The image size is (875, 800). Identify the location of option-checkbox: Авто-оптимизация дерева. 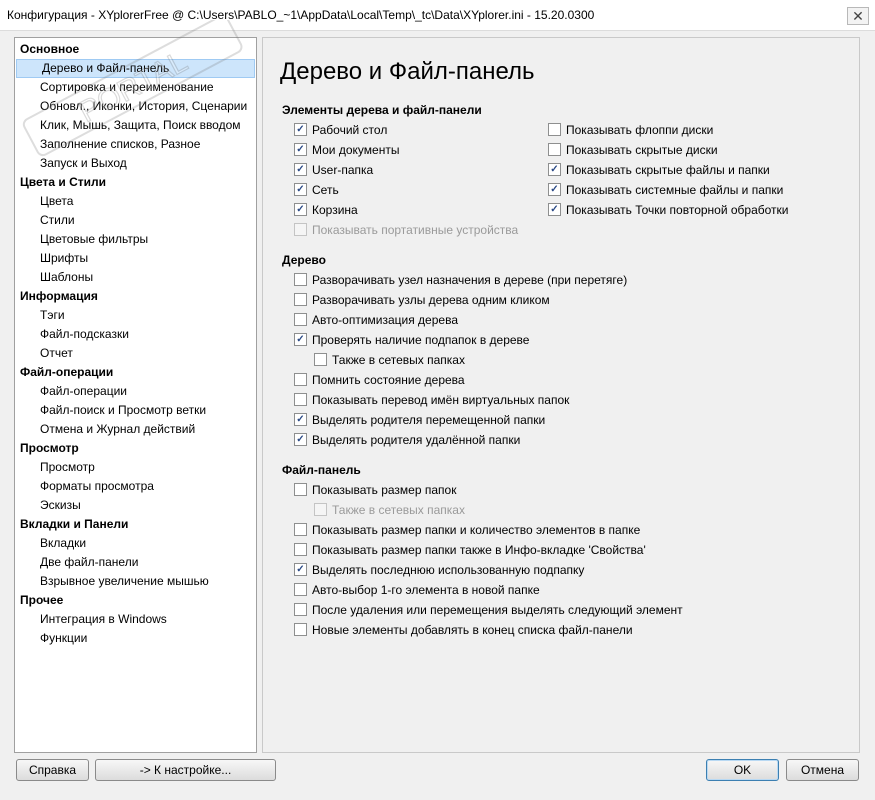
(376, 320).